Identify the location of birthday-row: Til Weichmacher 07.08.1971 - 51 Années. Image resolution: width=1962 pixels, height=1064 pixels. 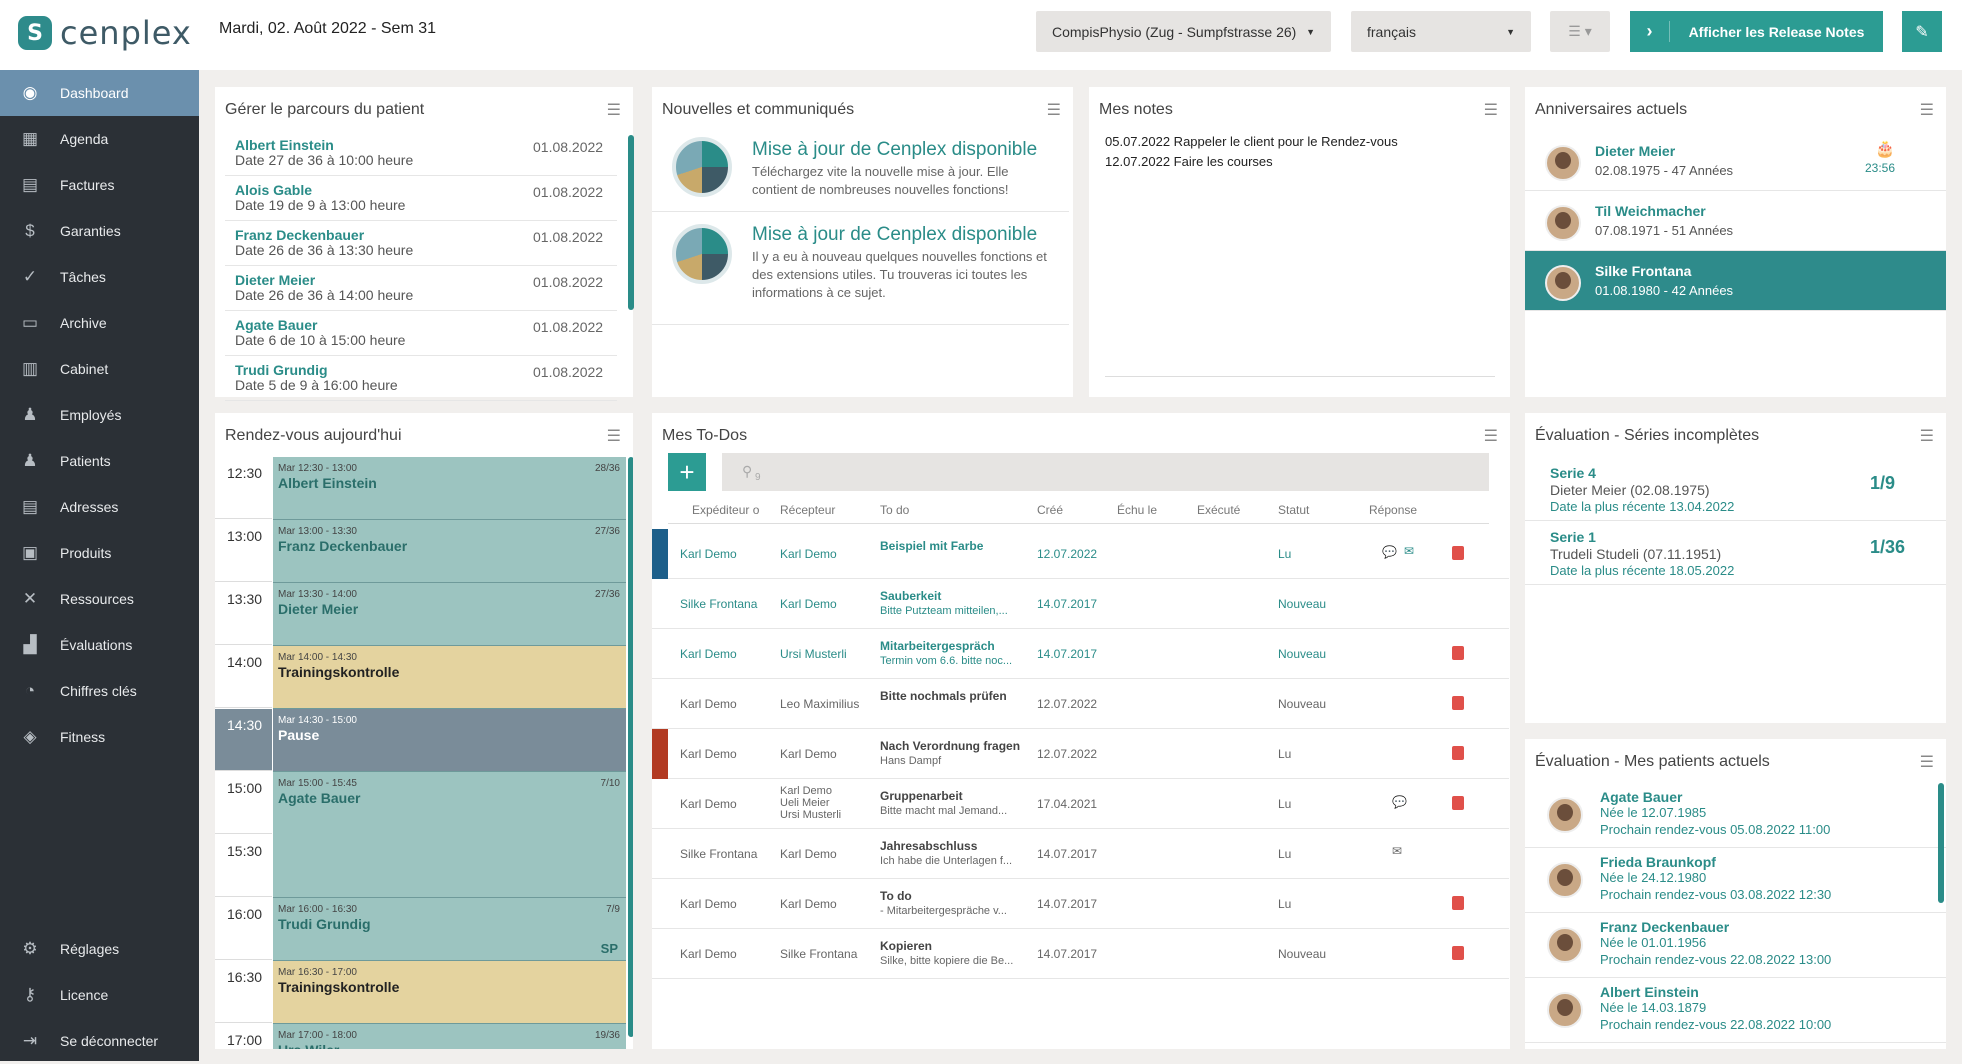
(1735, 221).